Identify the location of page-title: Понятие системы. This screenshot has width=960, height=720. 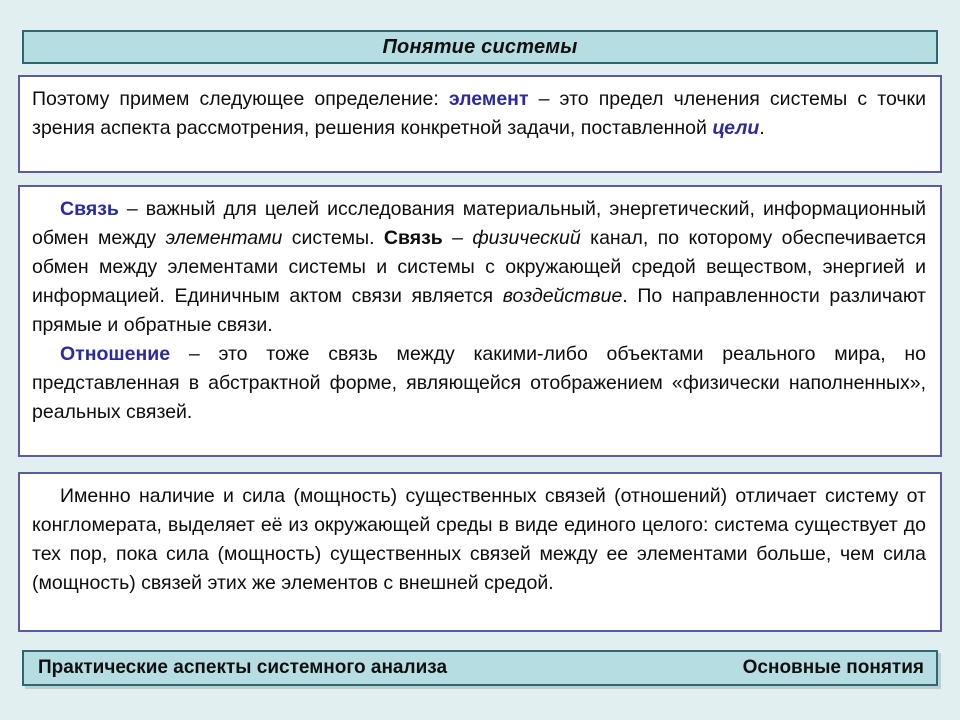
(480, 46).